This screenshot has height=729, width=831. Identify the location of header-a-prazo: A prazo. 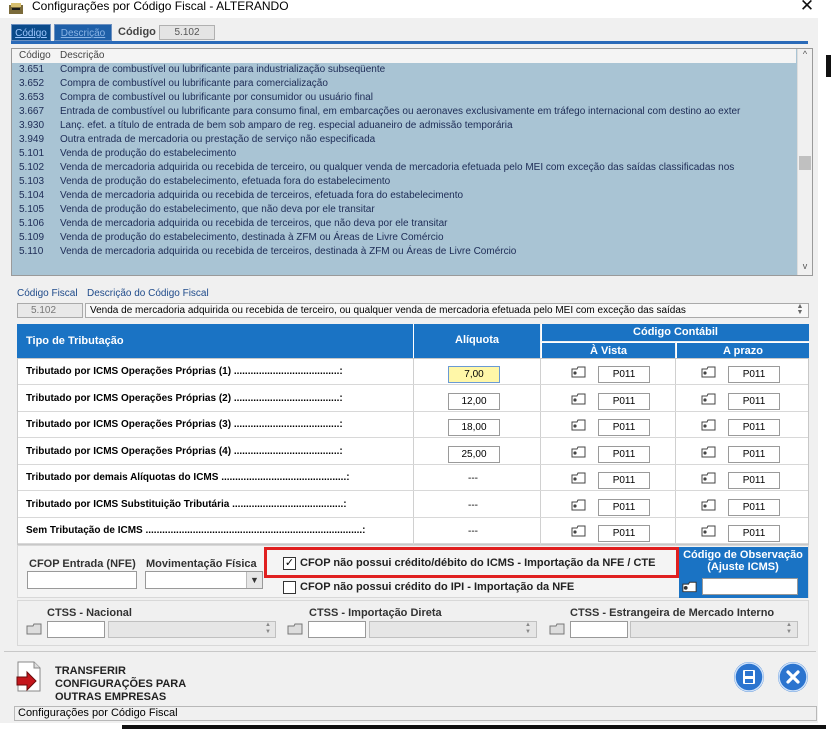
(742, 350).